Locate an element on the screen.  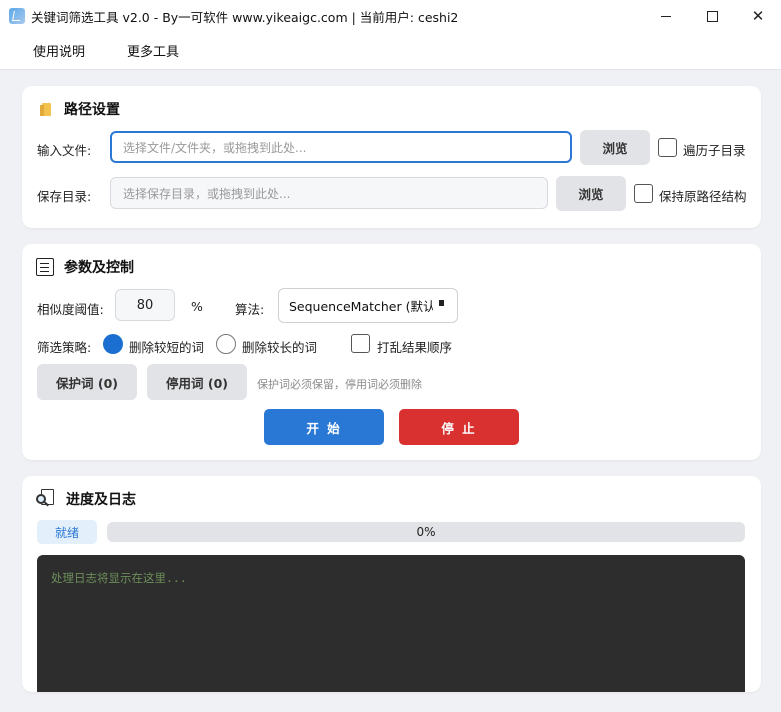
words-hint: 保护词必须保留，停用词必须删除 is located at coordinates (339, 384).